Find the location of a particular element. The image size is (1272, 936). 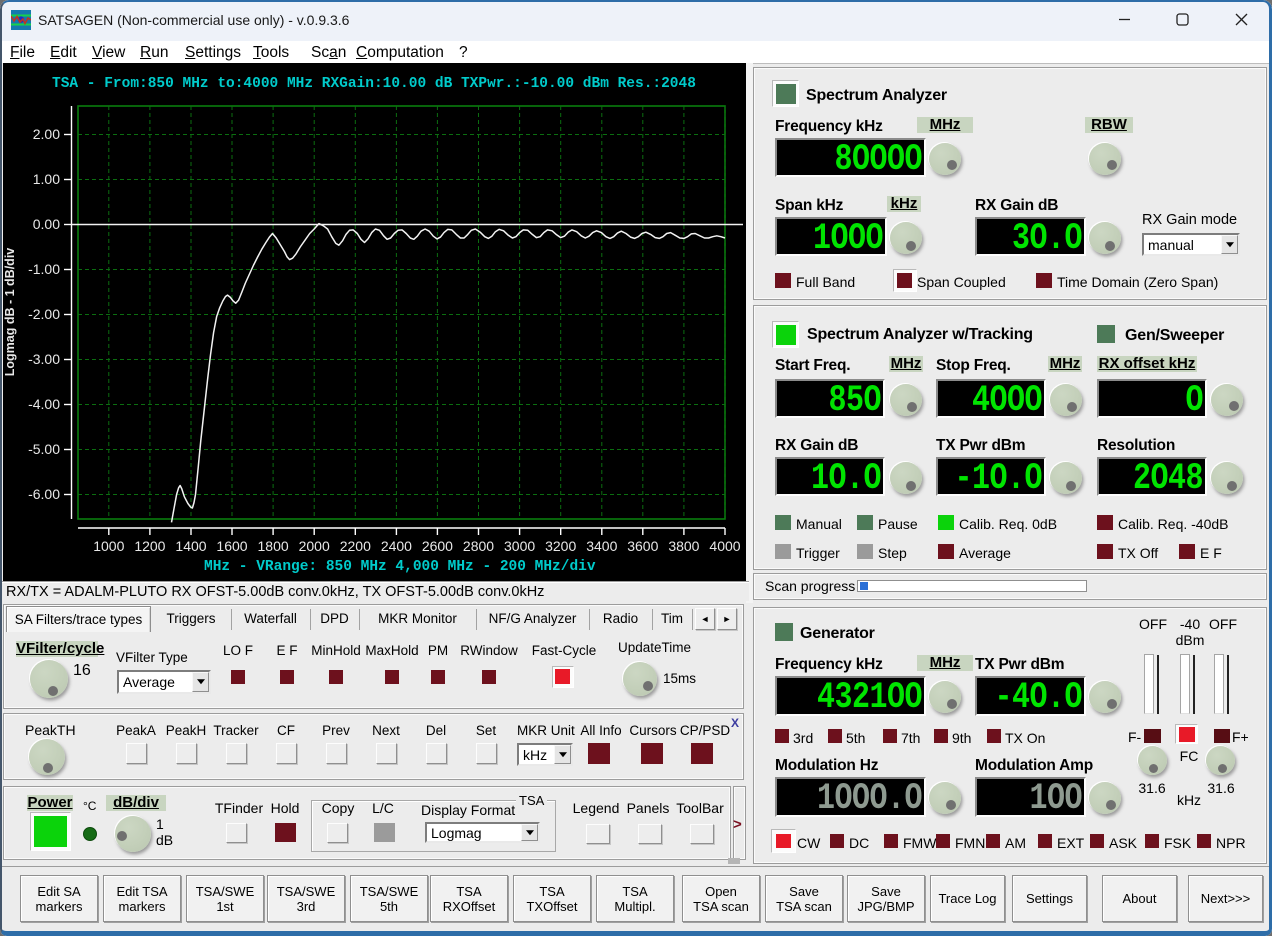

svg-text: 1200 is located at coordinates (149, 546).